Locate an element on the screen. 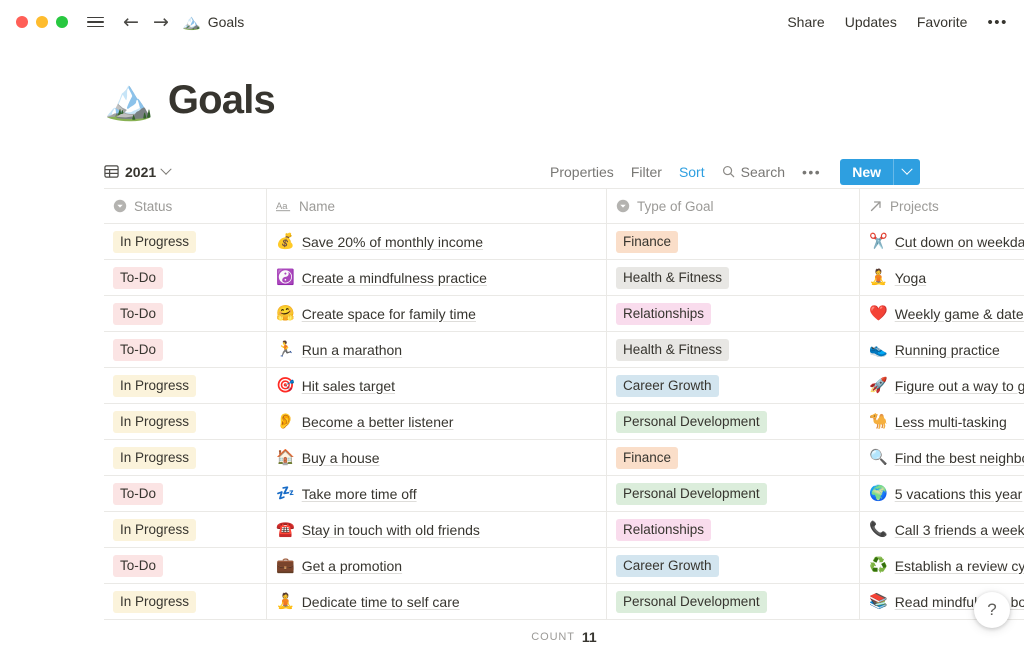 The image size is (1024, 654). project-name: Running practice is located at coordinates (947, 350).